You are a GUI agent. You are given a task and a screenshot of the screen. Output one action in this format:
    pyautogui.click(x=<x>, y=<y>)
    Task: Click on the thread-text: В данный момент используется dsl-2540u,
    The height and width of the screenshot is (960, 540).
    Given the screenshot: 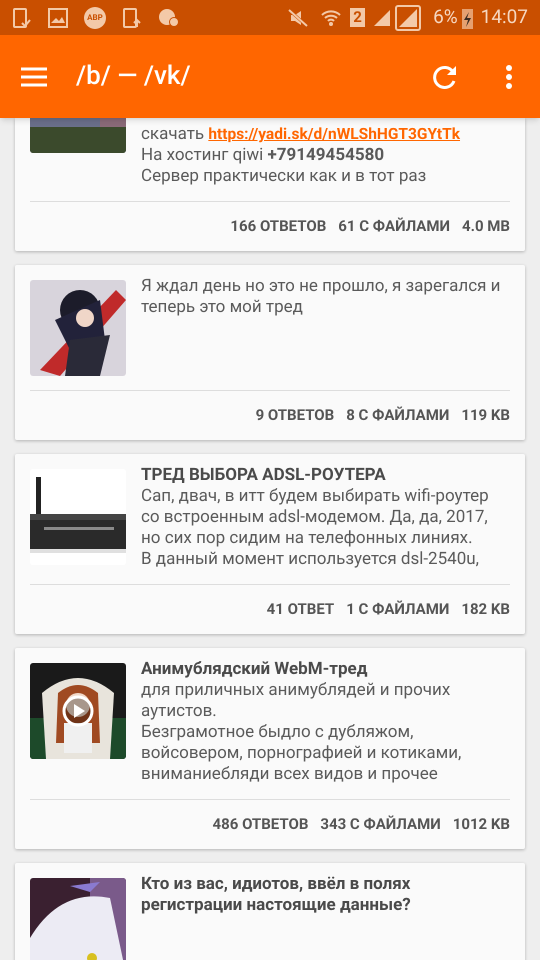 What is the action you would take?
    pyautogui.click(x=310, y=559)
    